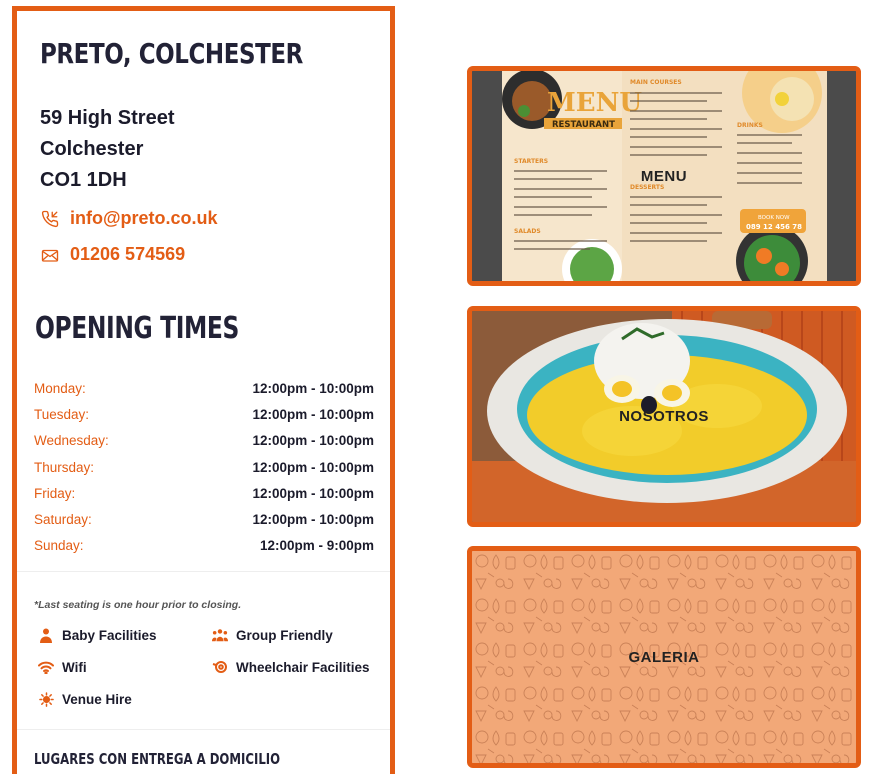 This screenshot has width=891, height=774. Describe the element at coordinates (157, 759) in the screenshot. I see `delivery-heading: LUGARES CON ENTREGA A DOMICILIO` at that location.